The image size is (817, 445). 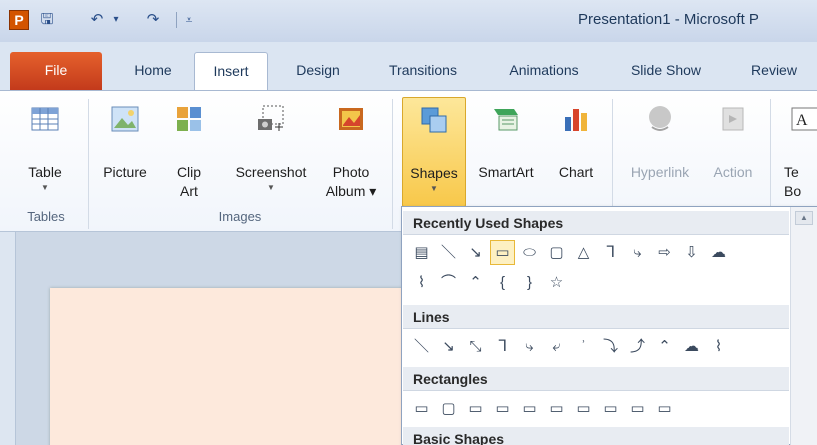 What do you see at coordinates (529, 282) in the screenshot?
I see `shape-item: }` at bounding box center [529, 282].